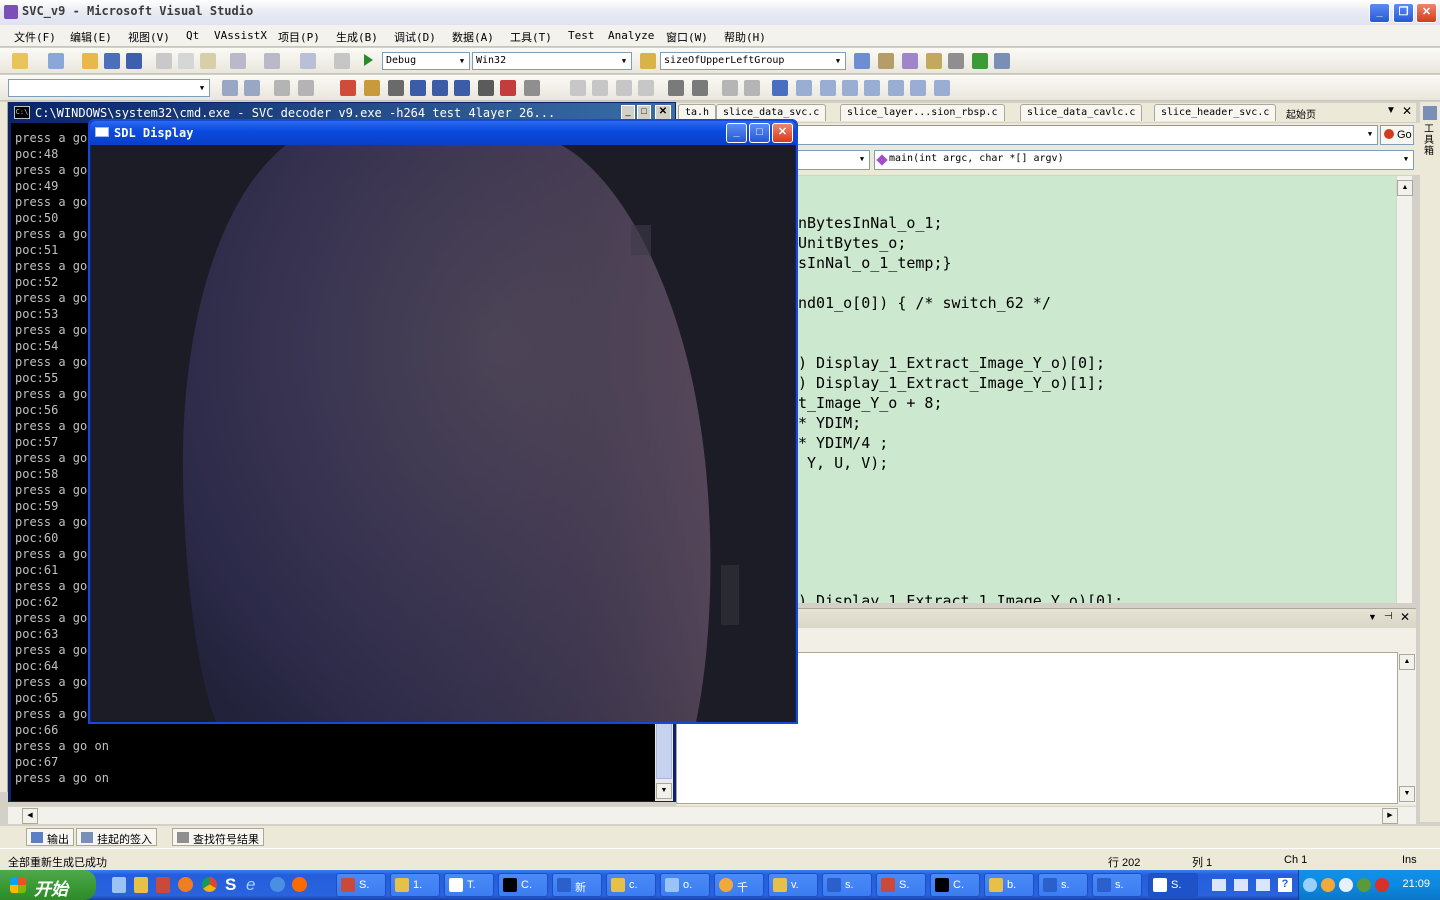  Describe the element at coordinates (372, 88) in the screenshot. I see `open-corresponding-file-icon` at that location.